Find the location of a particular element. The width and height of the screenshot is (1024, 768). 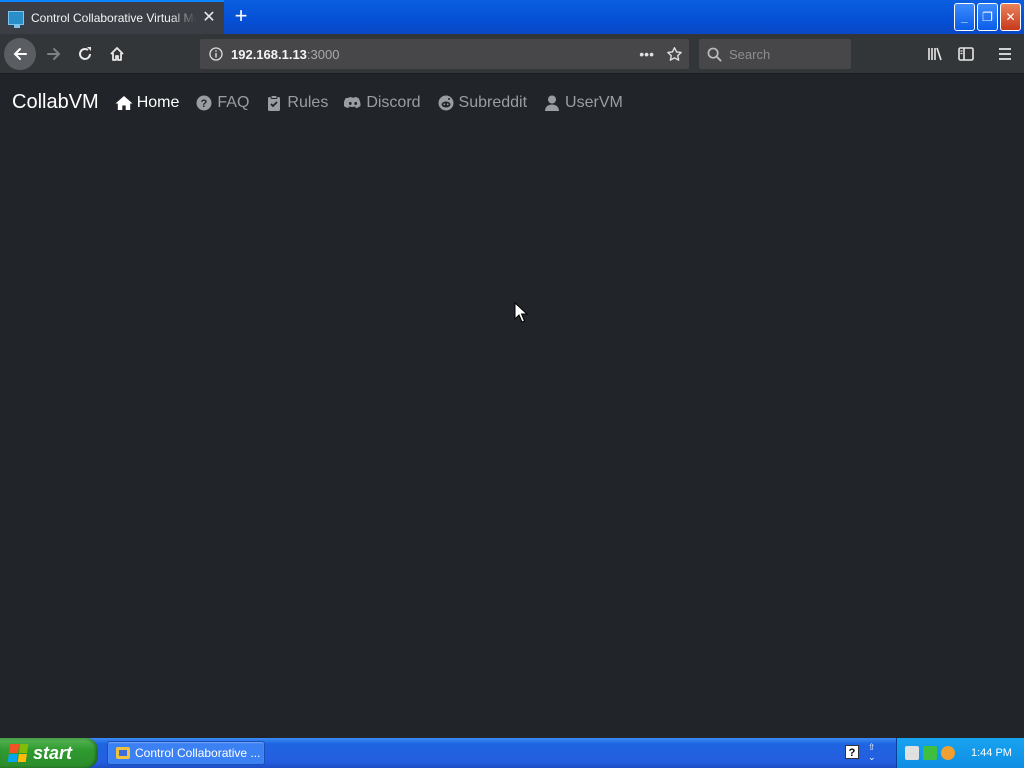

discord-icon is located at coordinates (352, 102).